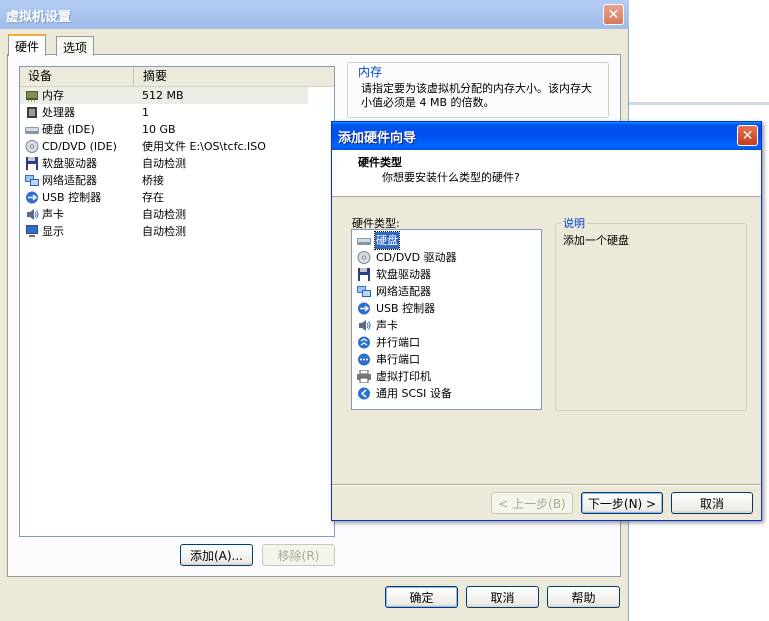 This screenshot has height=621, width=769. I want to click on device-name: 声卡, so click(53, 214).